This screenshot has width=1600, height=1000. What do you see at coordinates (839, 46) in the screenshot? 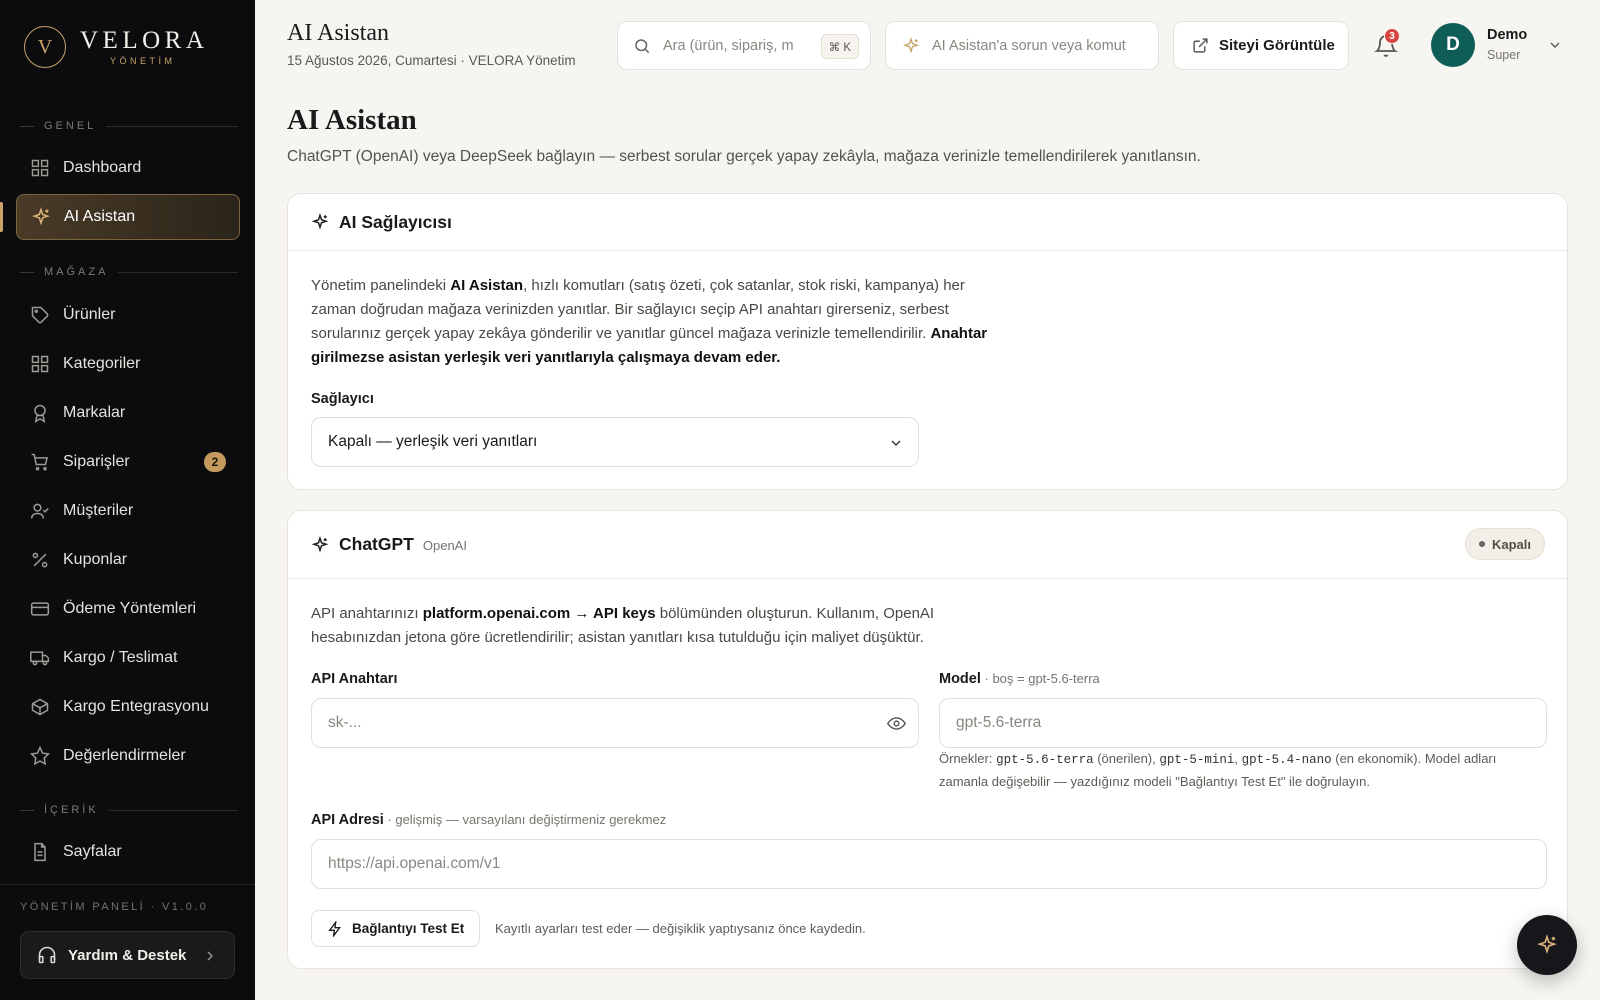
I see `search-shortcut: ⌘ K` at bounding box center [839, 46].